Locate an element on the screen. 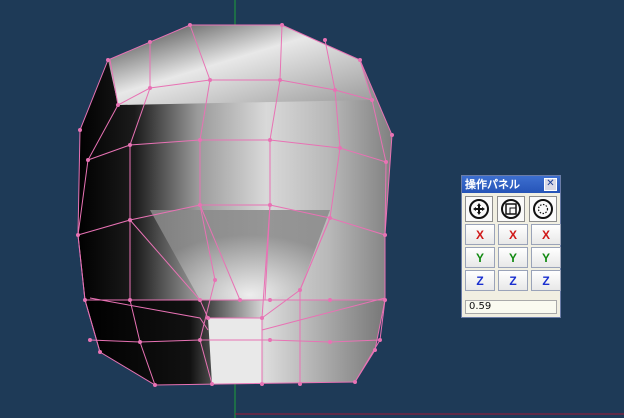 The width and height of the screenshot is (624, 418). scale-mode-button is located at coordinates (511, 209).